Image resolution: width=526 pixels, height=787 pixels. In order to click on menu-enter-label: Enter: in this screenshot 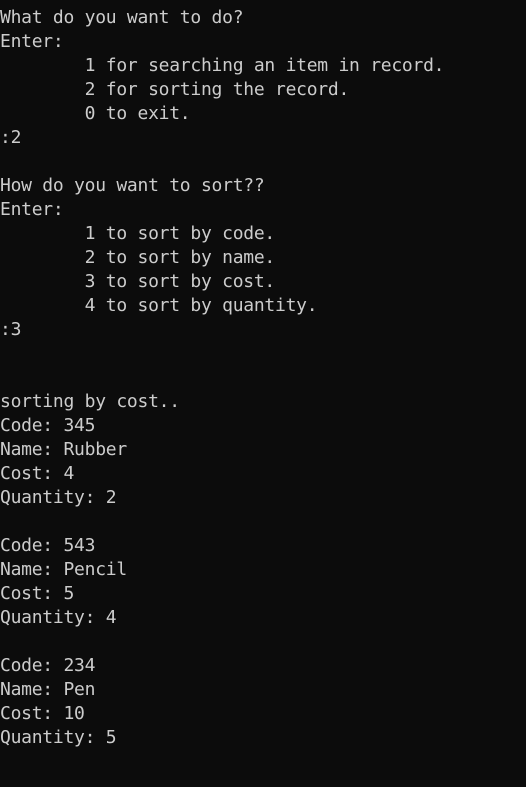, I will do `click(32, 41)`.